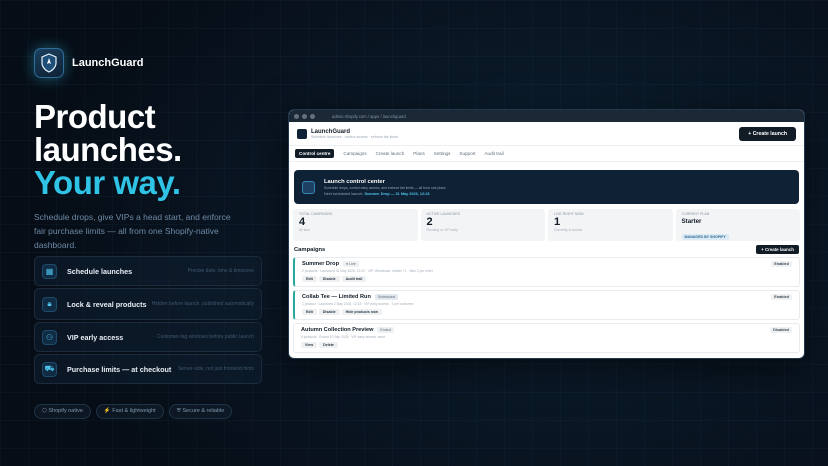  What do you see at coordinates (302, 133) in the screenshot?
I see `app-logo-icon` at bounding box center [302, 133].